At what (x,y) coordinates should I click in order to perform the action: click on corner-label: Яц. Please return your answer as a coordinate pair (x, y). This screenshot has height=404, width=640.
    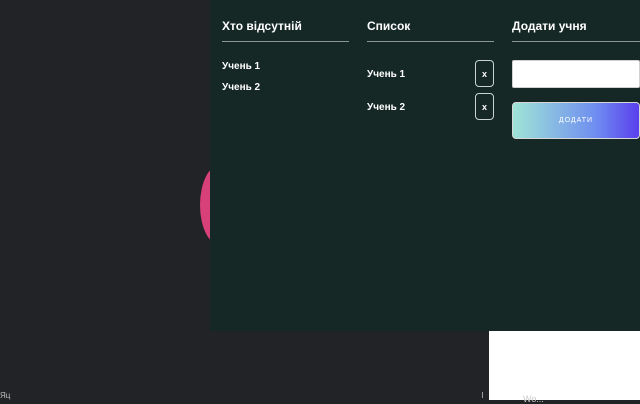
    Looking at the image, I should click on (5, 395).